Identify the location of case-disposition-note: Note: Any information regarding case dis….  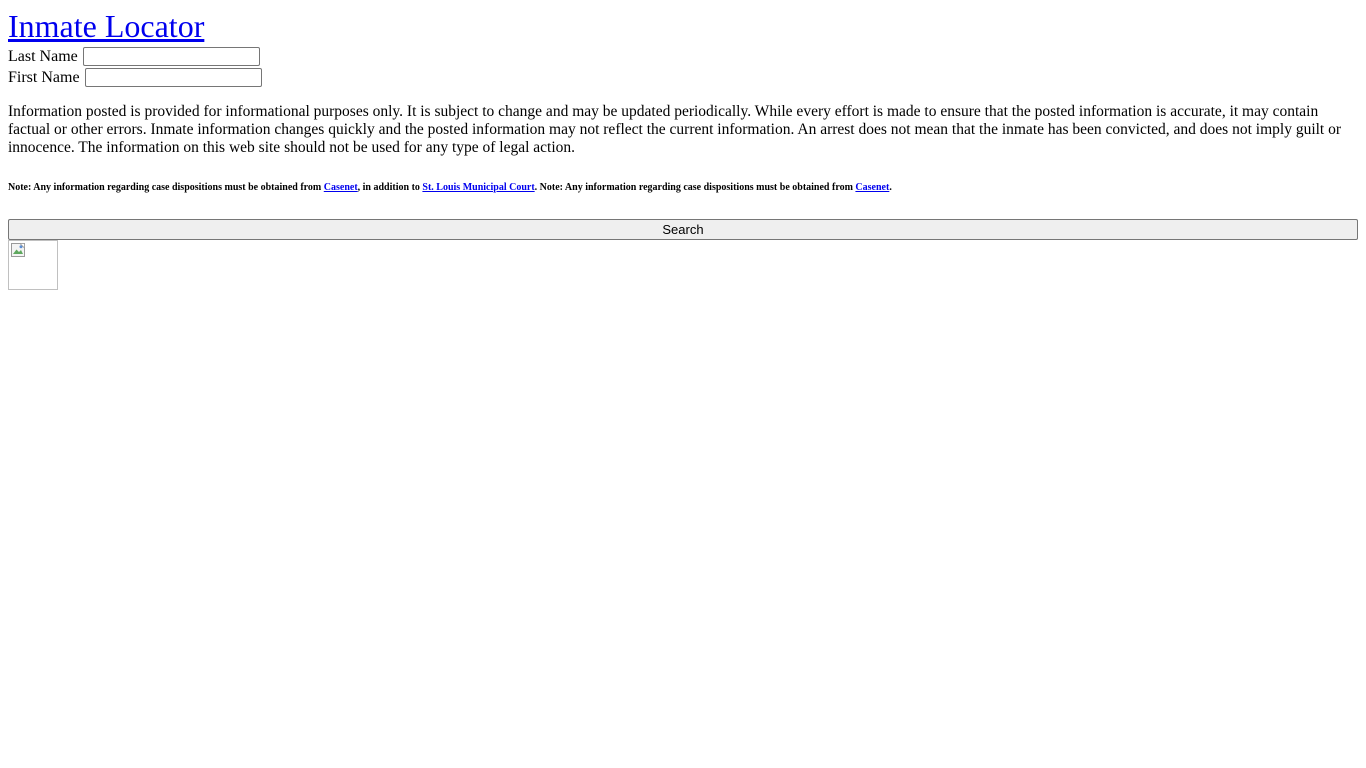
(683, 188).